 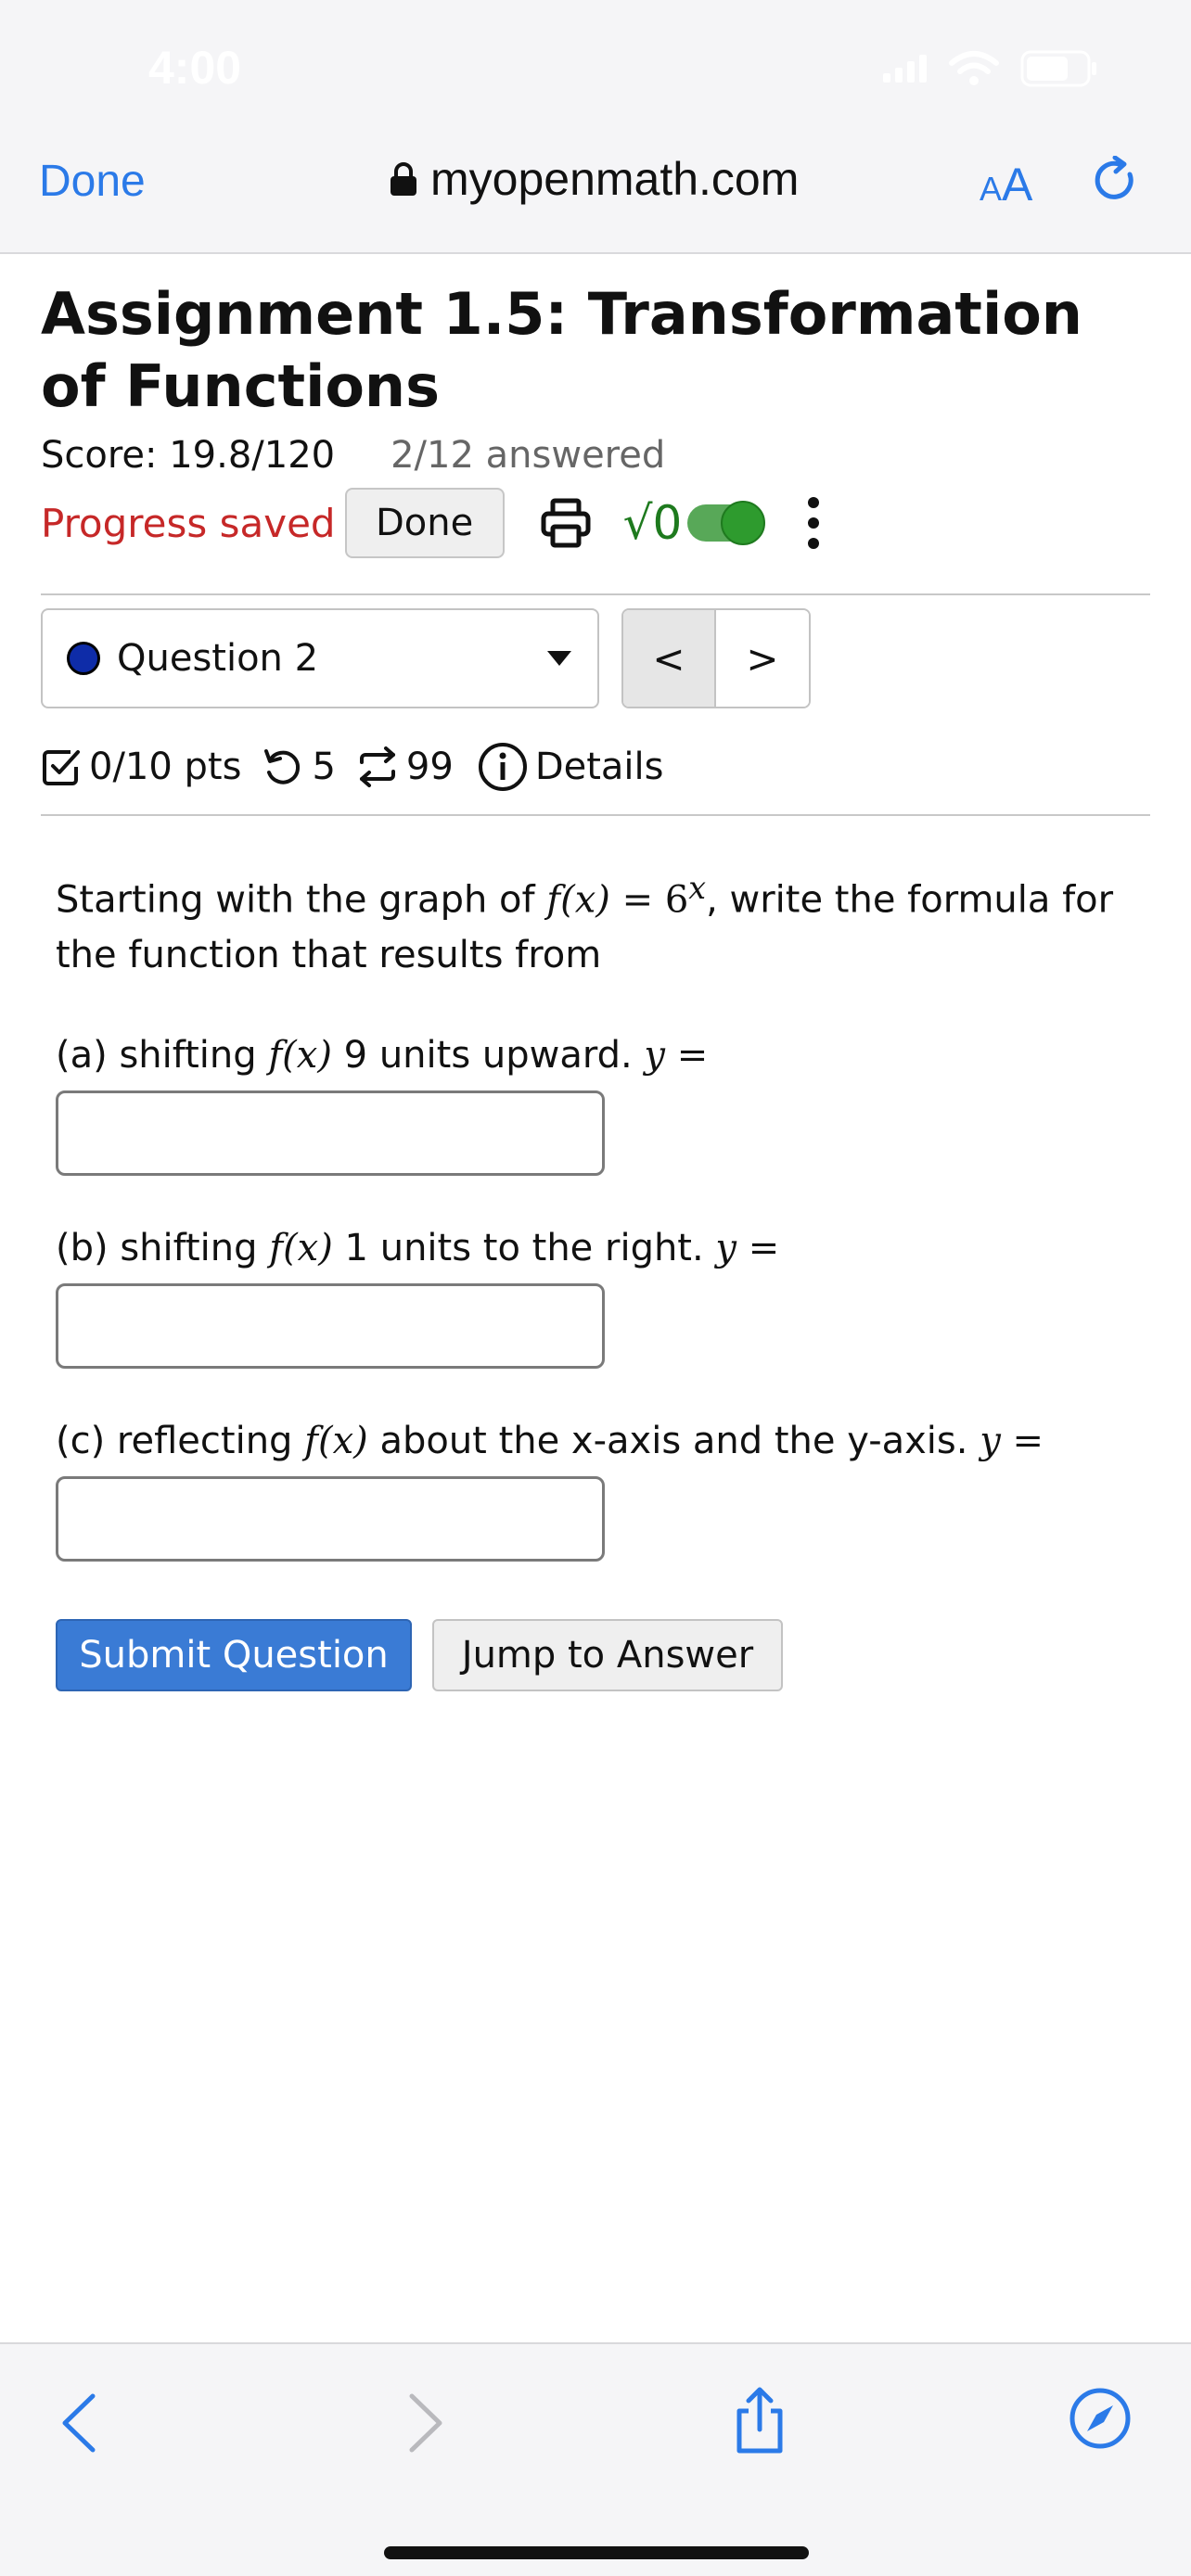 What do you see at coordinates (188, 523) in the screenshot?
I see `progress-status: Progress saved` at bounding box center [188, 523].